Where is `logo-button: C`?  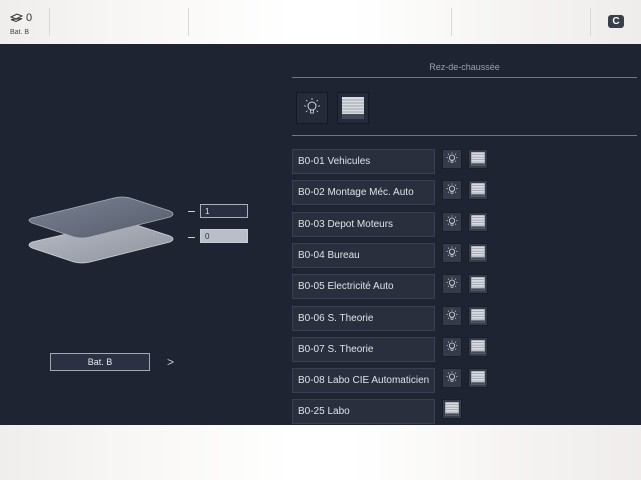 logo-button: C is located at coordinates (616, 21).